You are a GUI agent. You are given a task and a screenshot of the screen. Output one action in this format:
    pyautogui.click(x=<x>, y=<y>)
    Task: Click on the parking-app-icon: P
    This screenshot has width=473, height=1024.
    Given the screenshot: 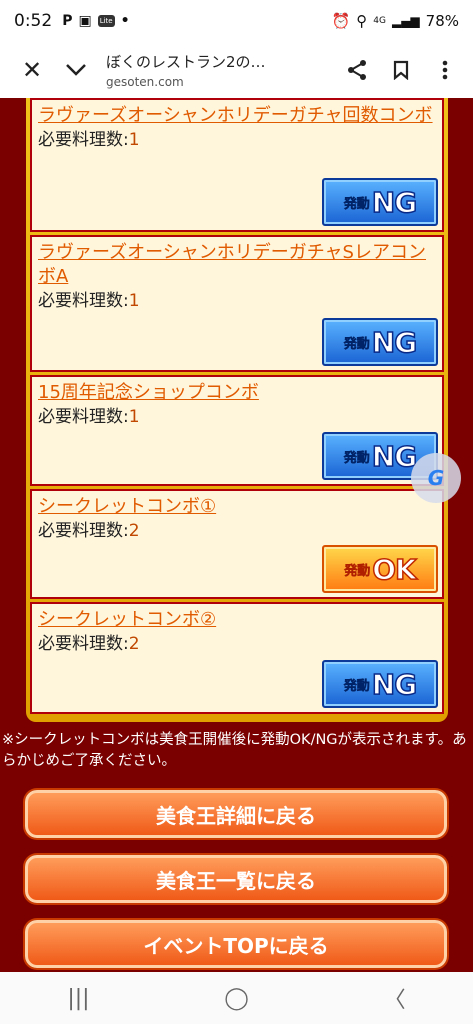 What is the action you would take?
    pyautogui.click(x=67, y=21)
    